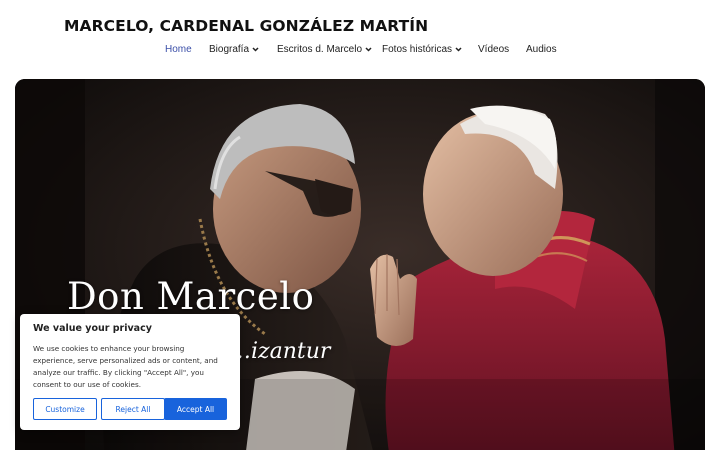  I want to click on nav-item-fotos: Fotos históricas, so click(422, 49).